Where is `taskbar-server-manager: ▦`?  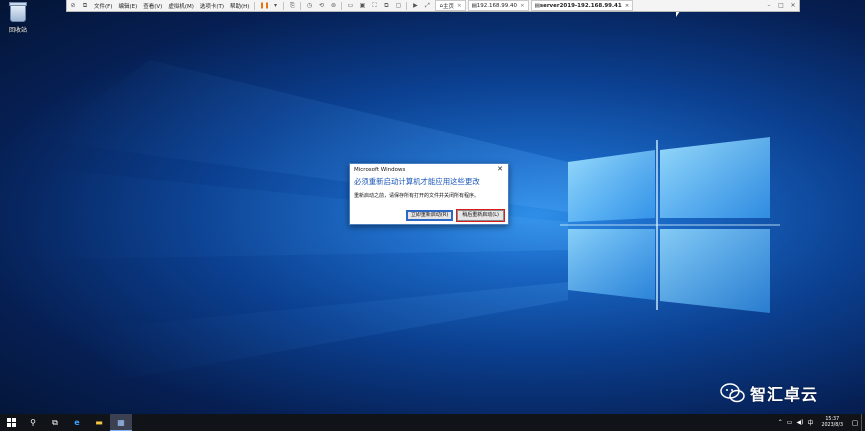 taskbar-server-manager: ▦ is located at coordinates (121, 422).